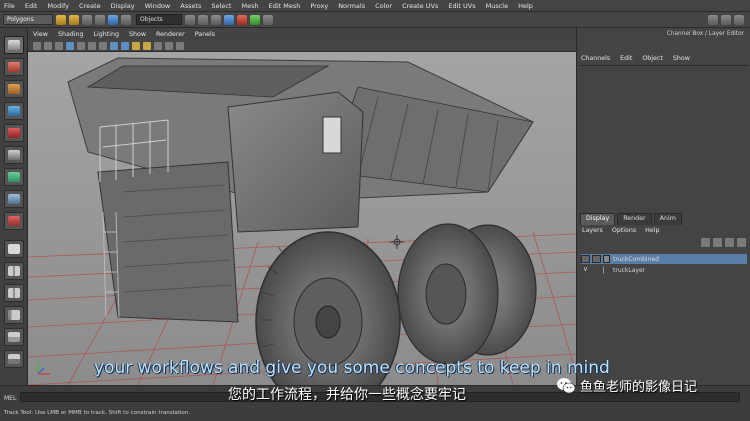 This screenshot has height=421, width=750. Describe the element at coordinates (255, 19) in the screenshot. I see `ipr-render-icon` at that location.